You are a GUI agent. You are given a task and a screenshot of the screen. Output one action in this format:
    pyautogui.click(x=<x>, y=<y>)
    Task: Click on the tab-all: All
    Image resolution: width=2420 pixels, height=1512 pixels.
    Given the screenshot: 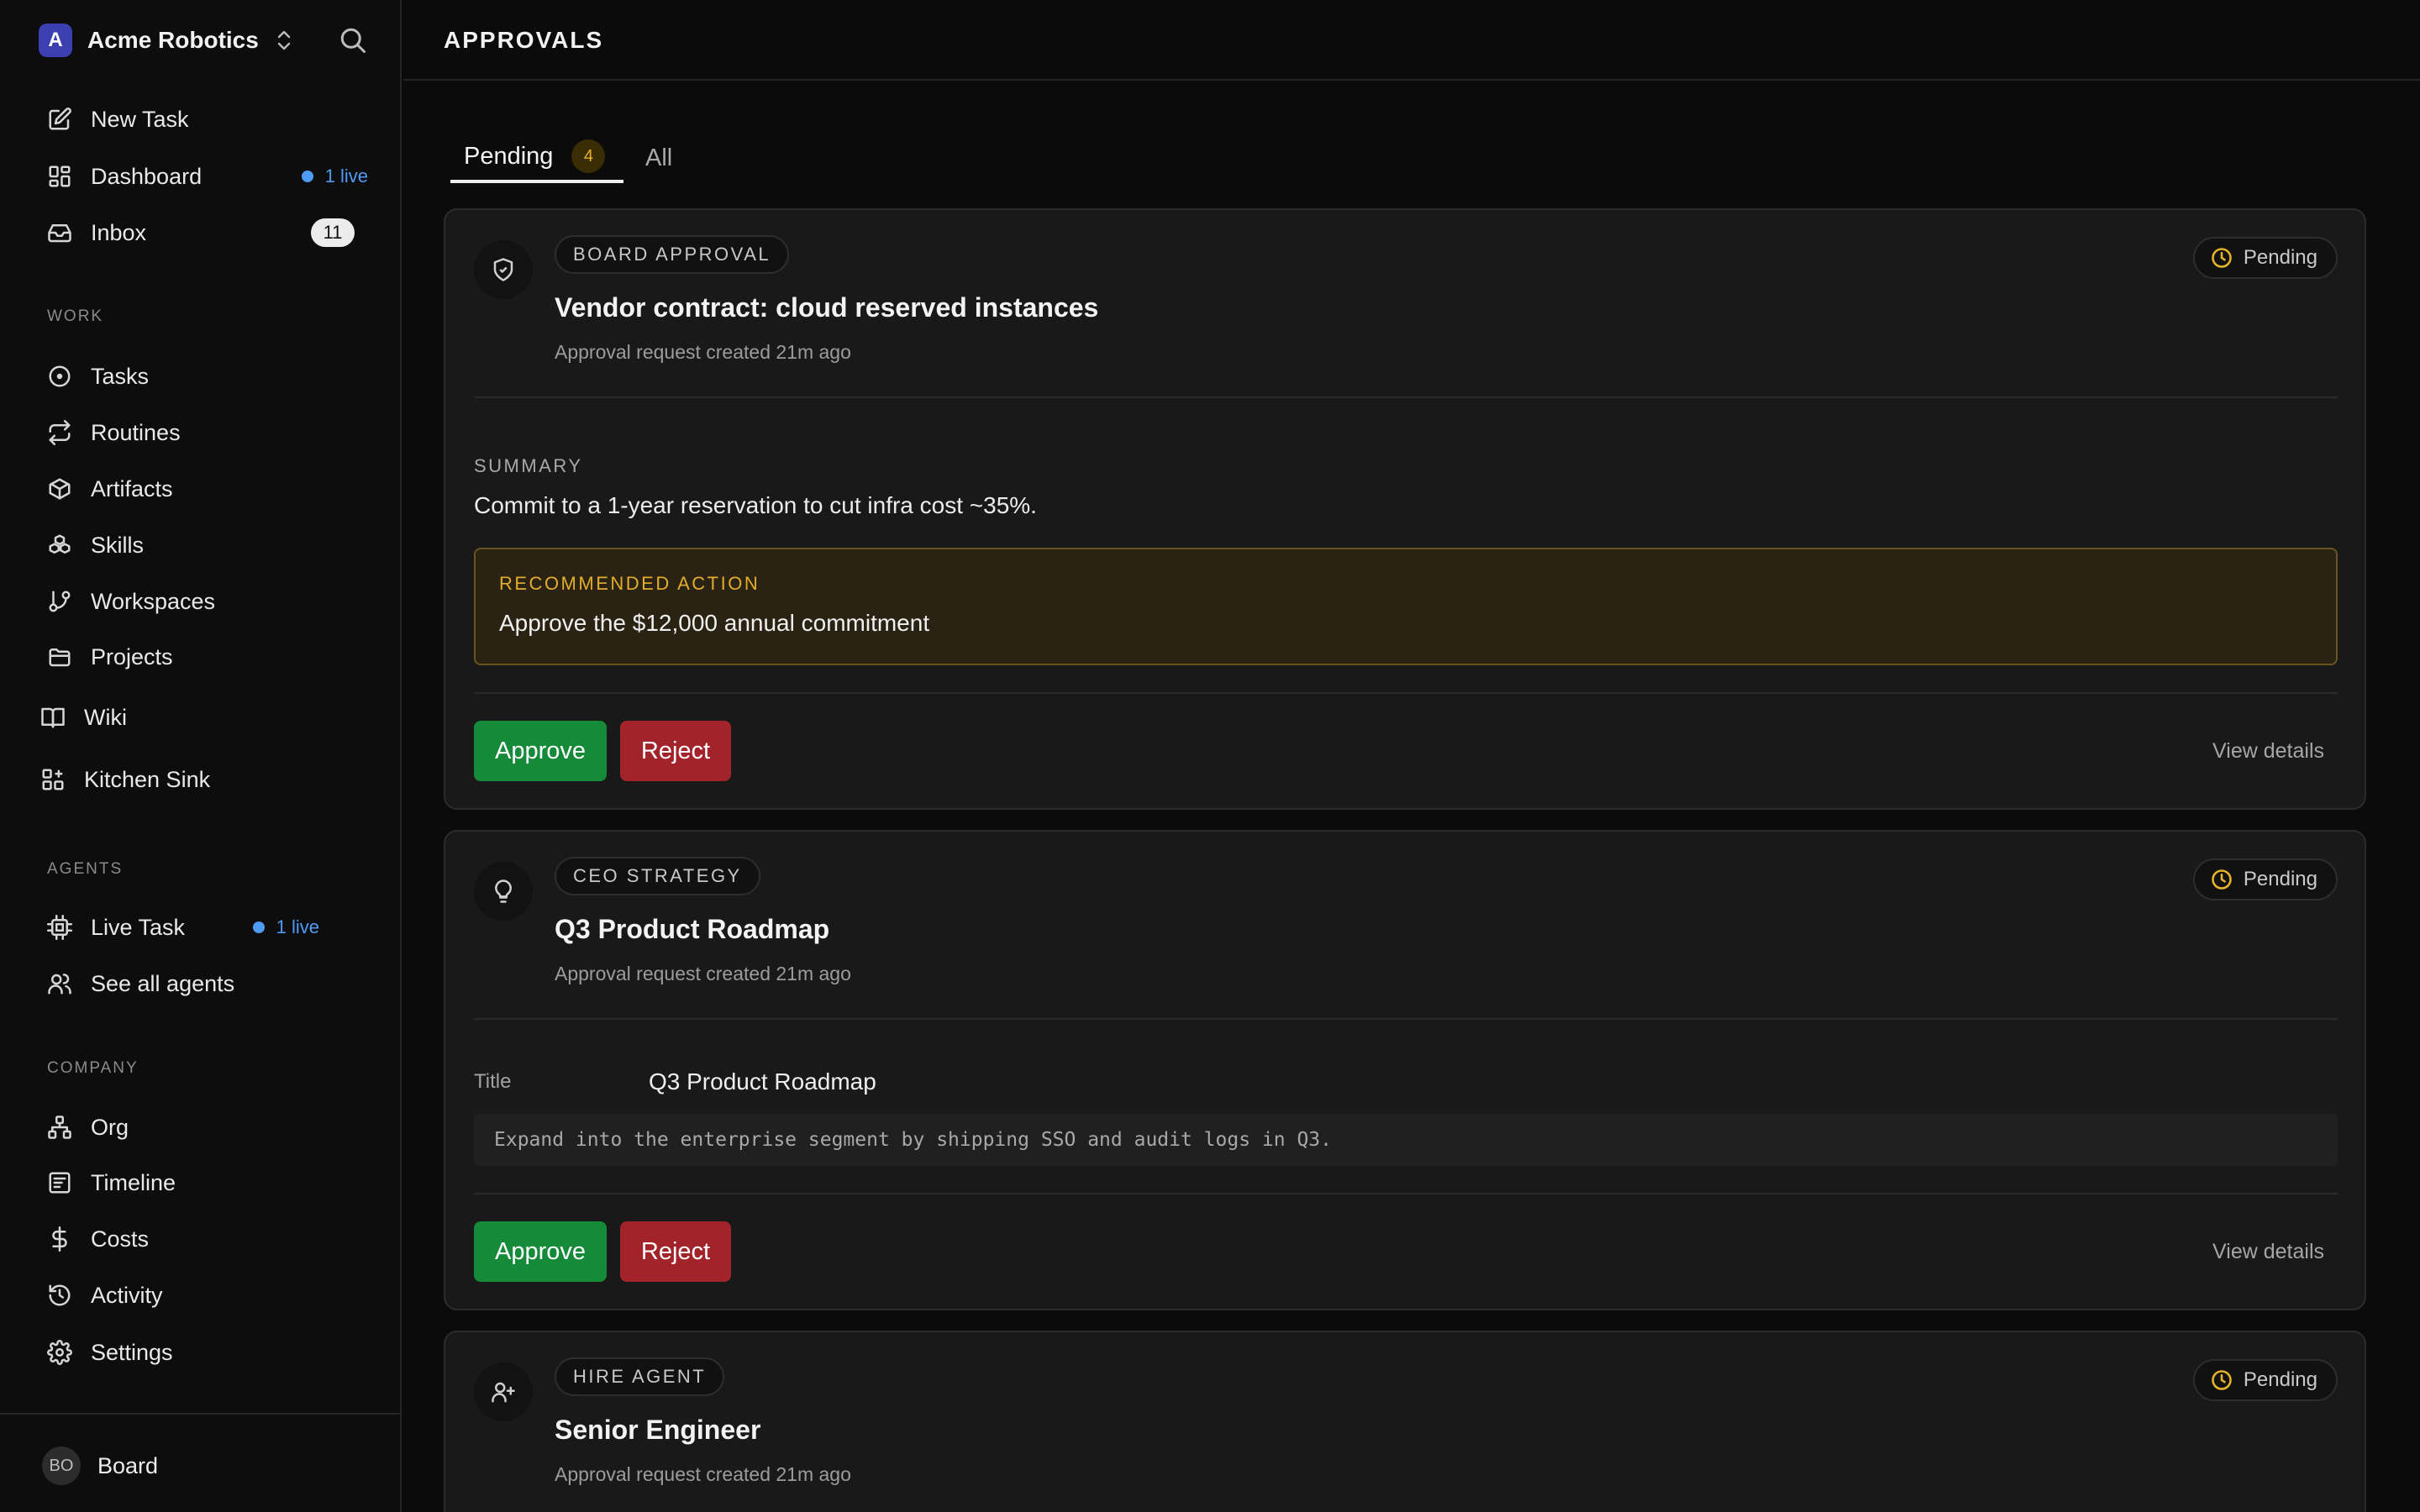 What is the action you would take?
    pyautogui.click(x=658, y=158)
    